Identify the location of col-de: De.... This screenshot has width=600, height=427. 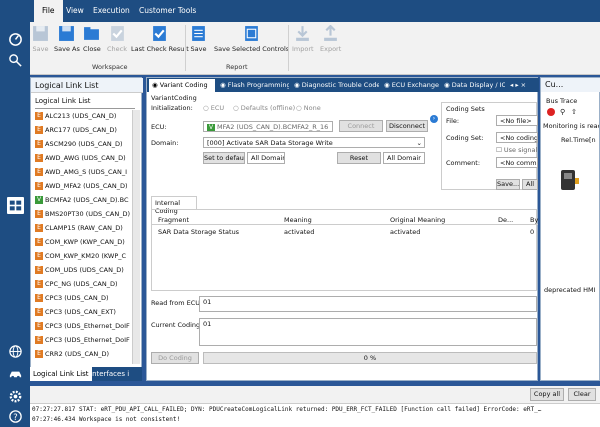
(505, 220).